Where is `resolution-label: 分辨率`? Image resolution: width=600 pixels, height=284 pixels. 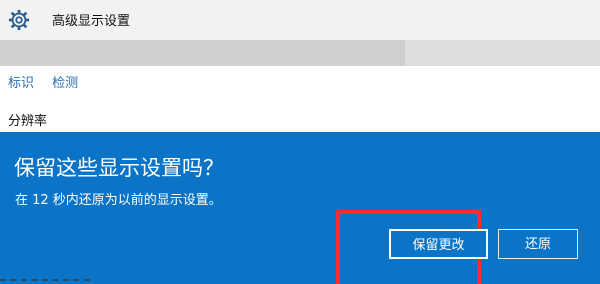
resolution-label: 分辨率 is located at coordinates (28, 121).